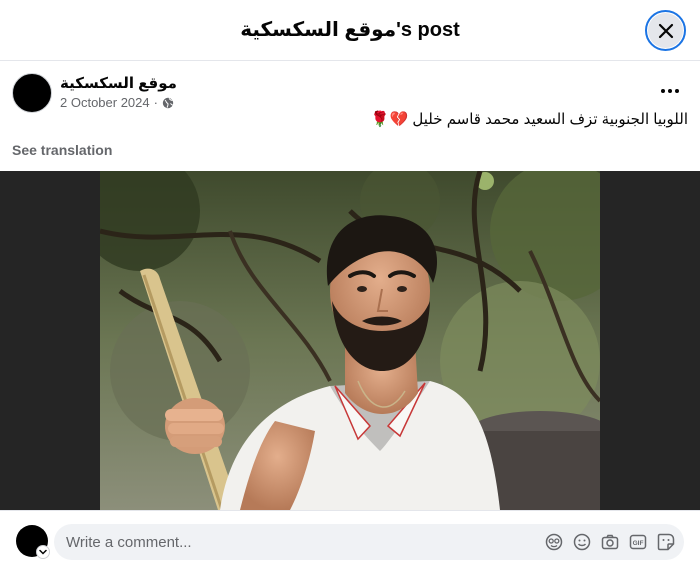 The height and width of the screenshot is (577, 700). I want to click on camera-icon, so click(610, 542).